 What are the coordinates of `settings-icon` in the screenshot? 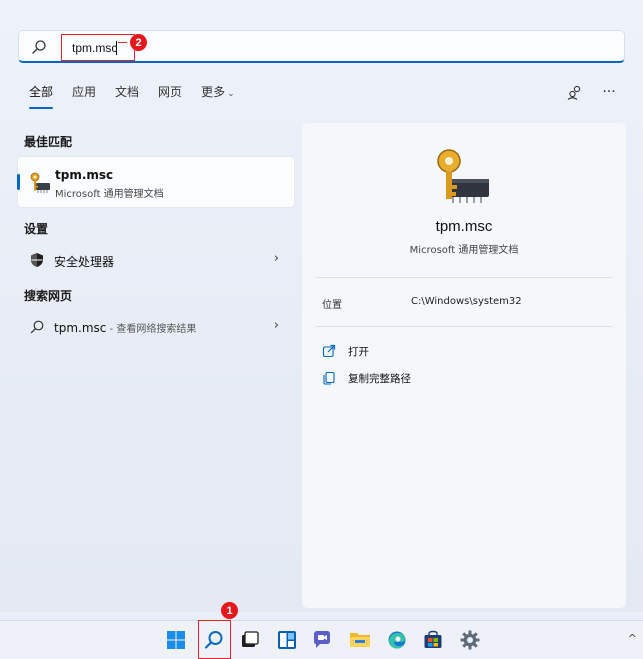 It's located at (470, 640).